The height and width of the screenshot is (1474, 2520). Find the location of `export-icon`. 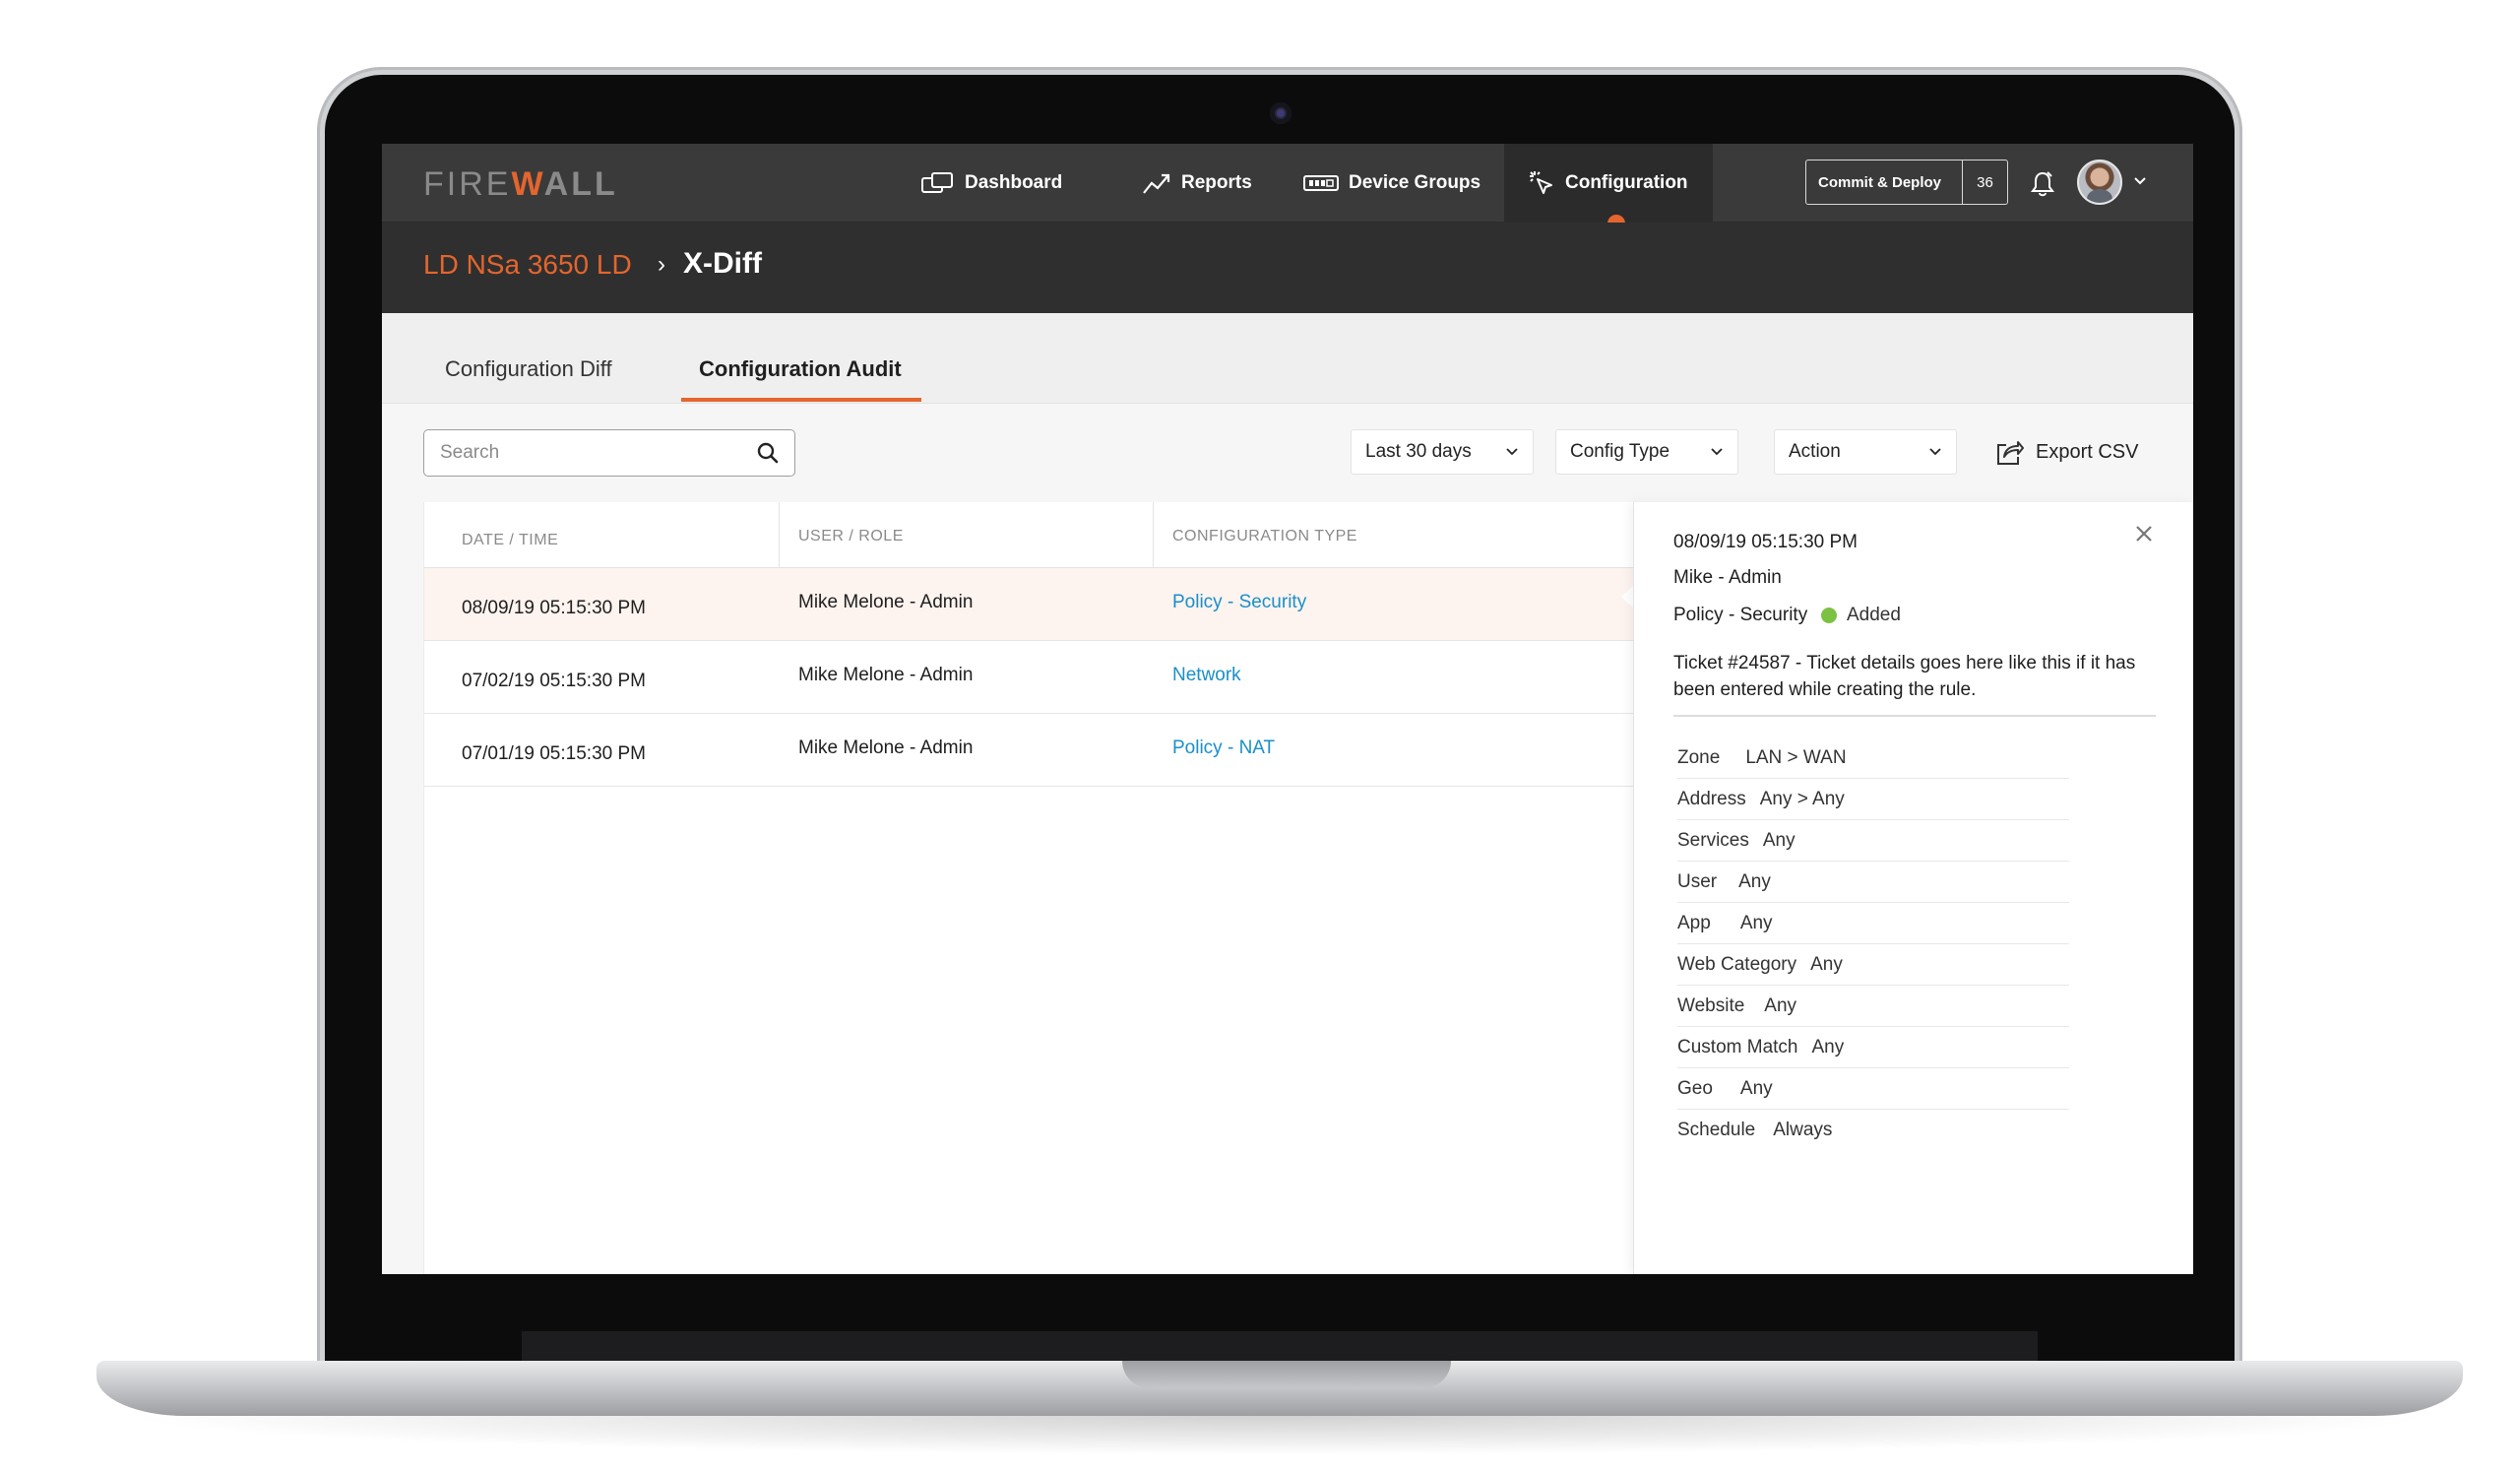

export-icon is located at coordinates (2010, 453).